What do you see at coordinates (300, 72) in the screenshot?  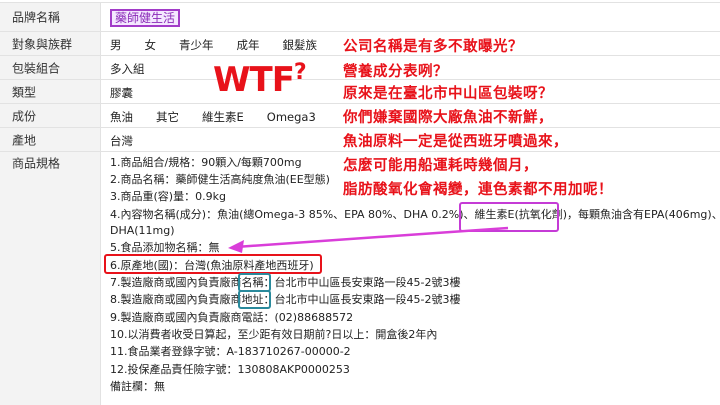 I see `wtf-question-mark: ?` at bounding box center [300, 72].